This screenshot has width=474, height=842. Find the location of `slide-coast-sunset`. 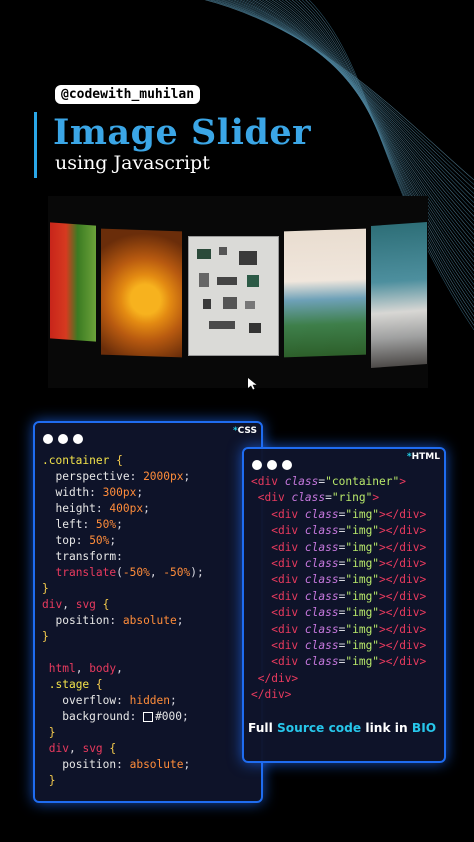

slide-coast-sunset is located at coordinates (325, 293).